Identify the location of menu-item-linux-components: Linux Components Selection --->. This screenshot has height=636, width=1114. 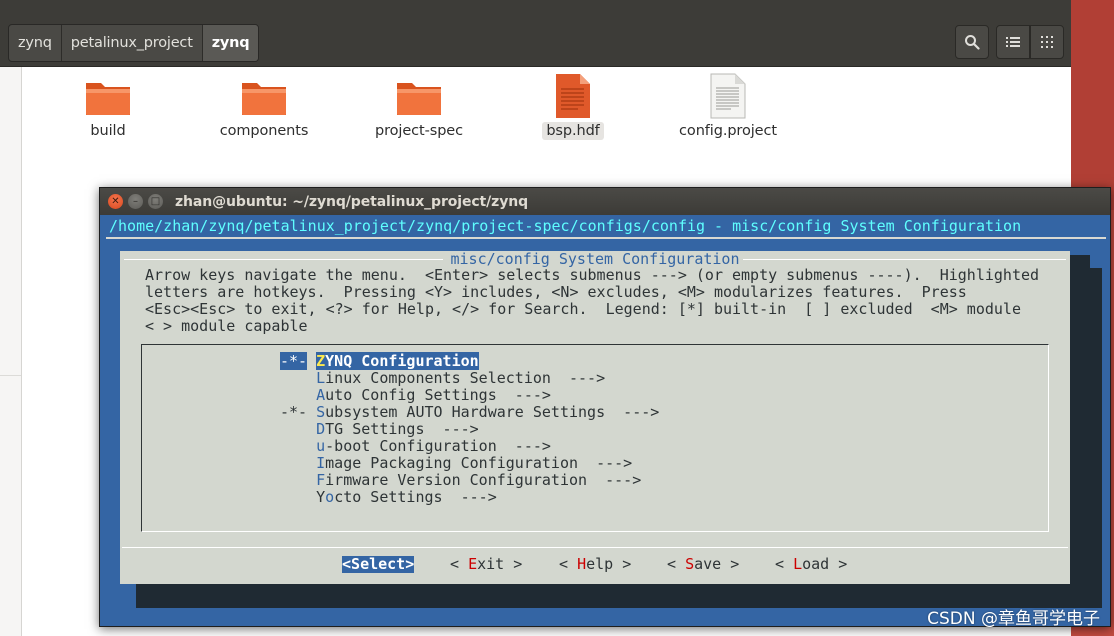
(442, 378).